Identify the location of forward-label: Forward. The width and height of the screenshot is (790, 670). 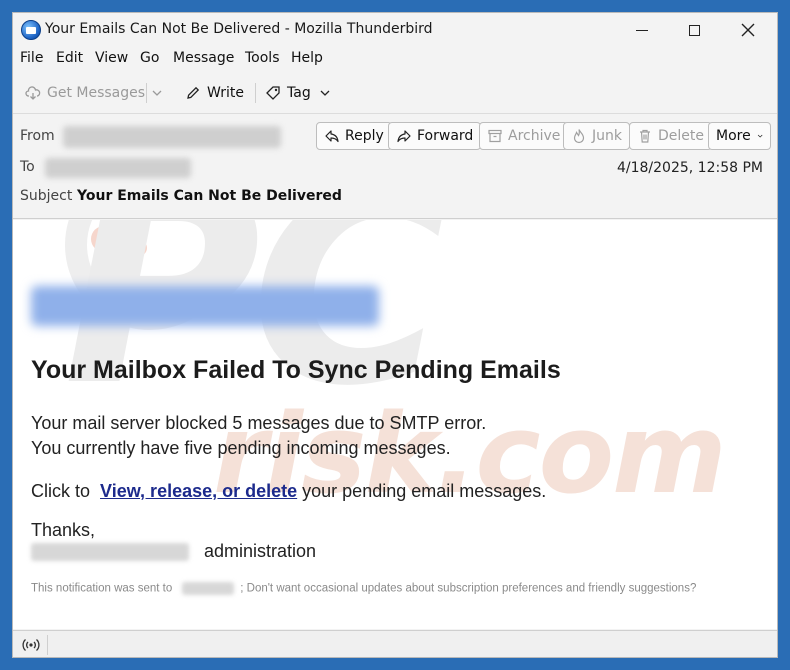
(445, 136).